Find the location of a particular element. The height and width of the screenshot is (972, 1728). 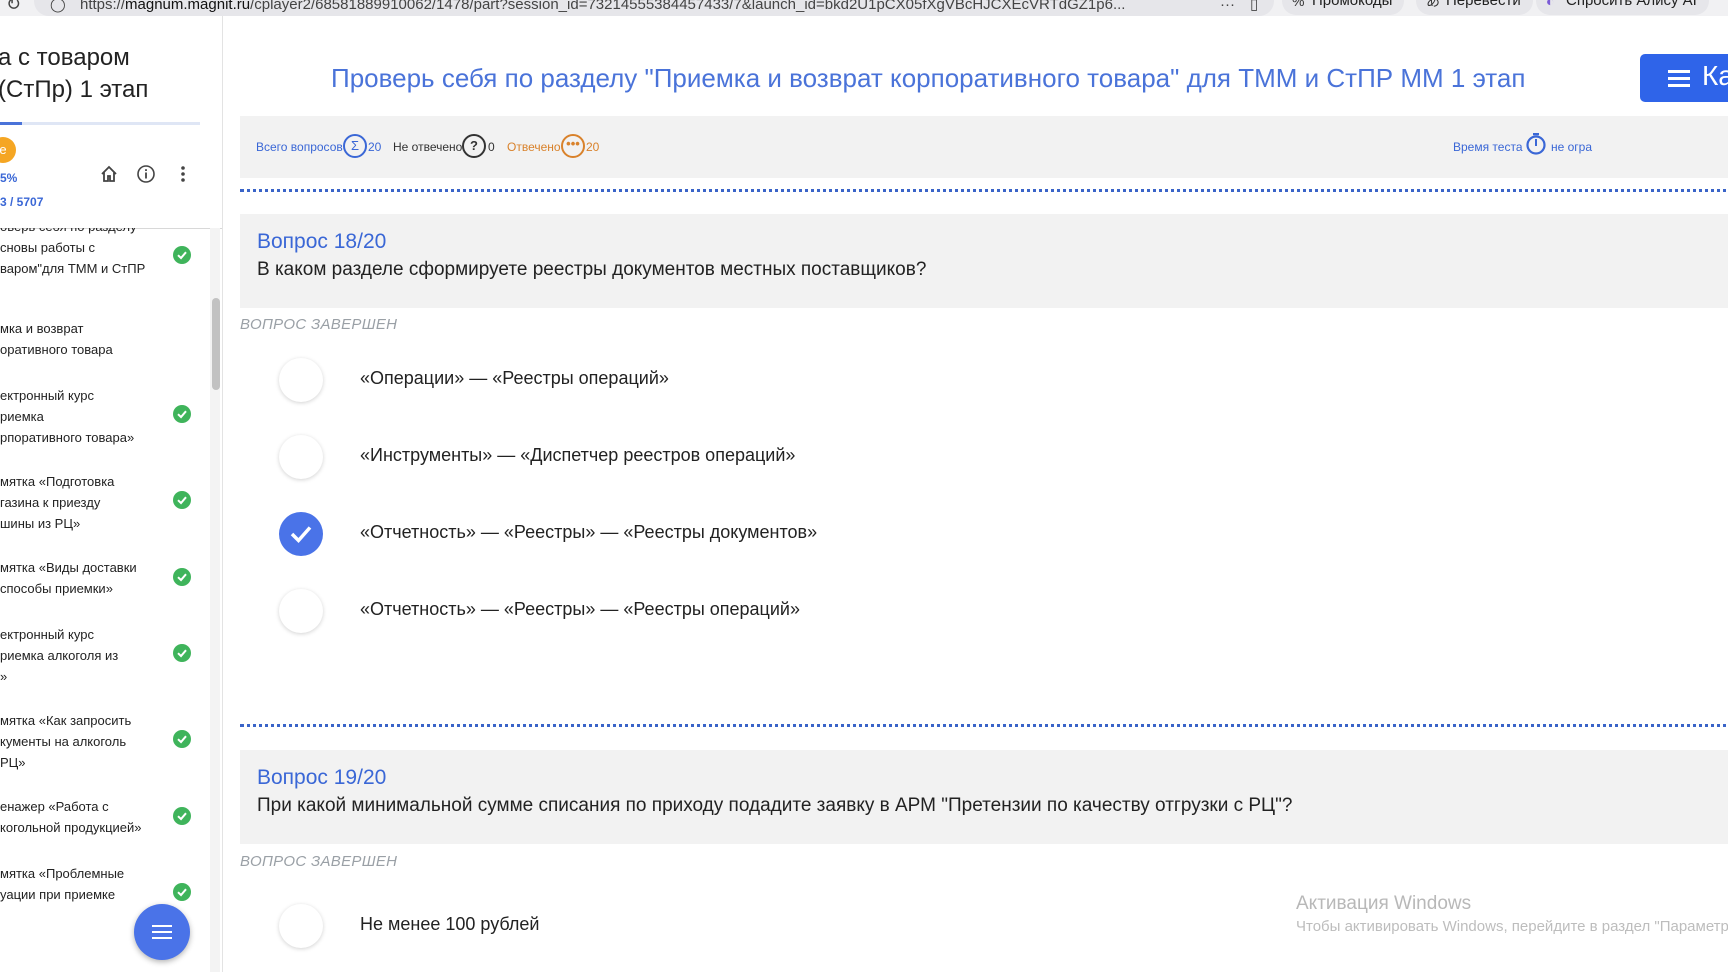

sidebar-item-label: ектронный курс риемка алкоголя из » is located at coordinates (59, 655).